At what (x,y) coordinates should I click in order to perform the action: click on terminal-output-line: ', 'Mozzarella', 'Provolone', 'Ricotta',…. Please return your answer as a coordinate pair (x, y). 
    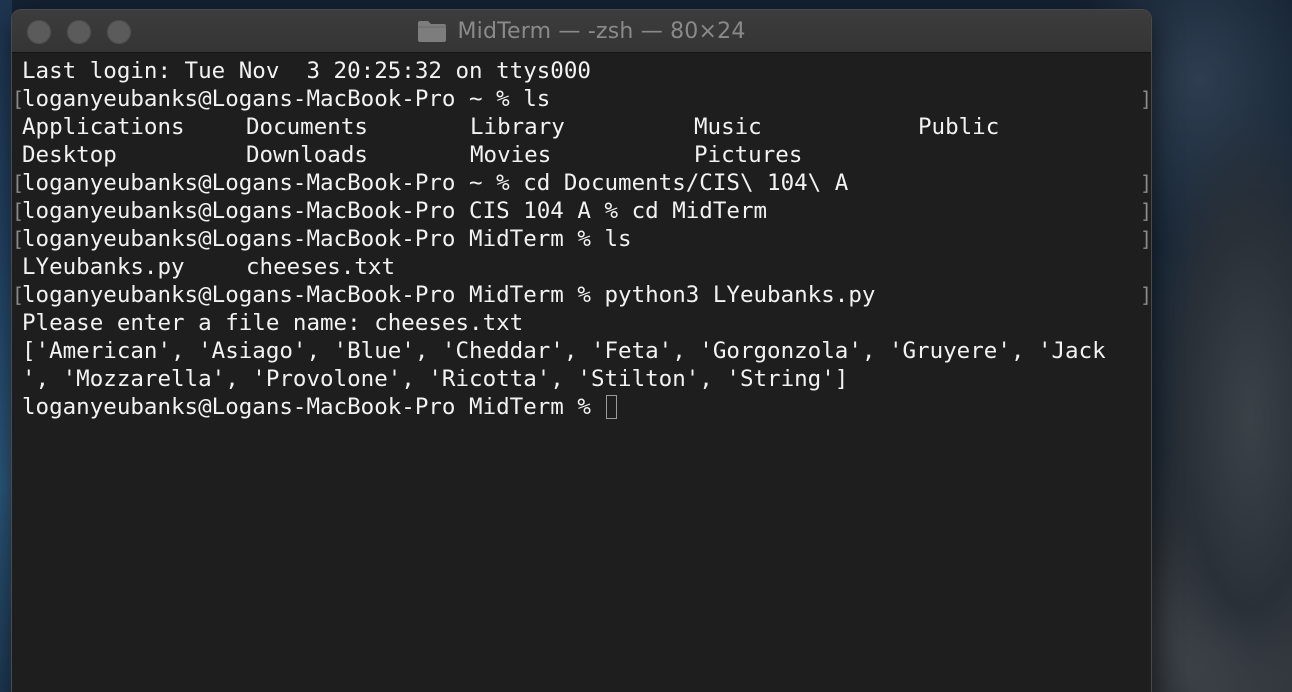
    Looking at the image, I should click on (581, 379).